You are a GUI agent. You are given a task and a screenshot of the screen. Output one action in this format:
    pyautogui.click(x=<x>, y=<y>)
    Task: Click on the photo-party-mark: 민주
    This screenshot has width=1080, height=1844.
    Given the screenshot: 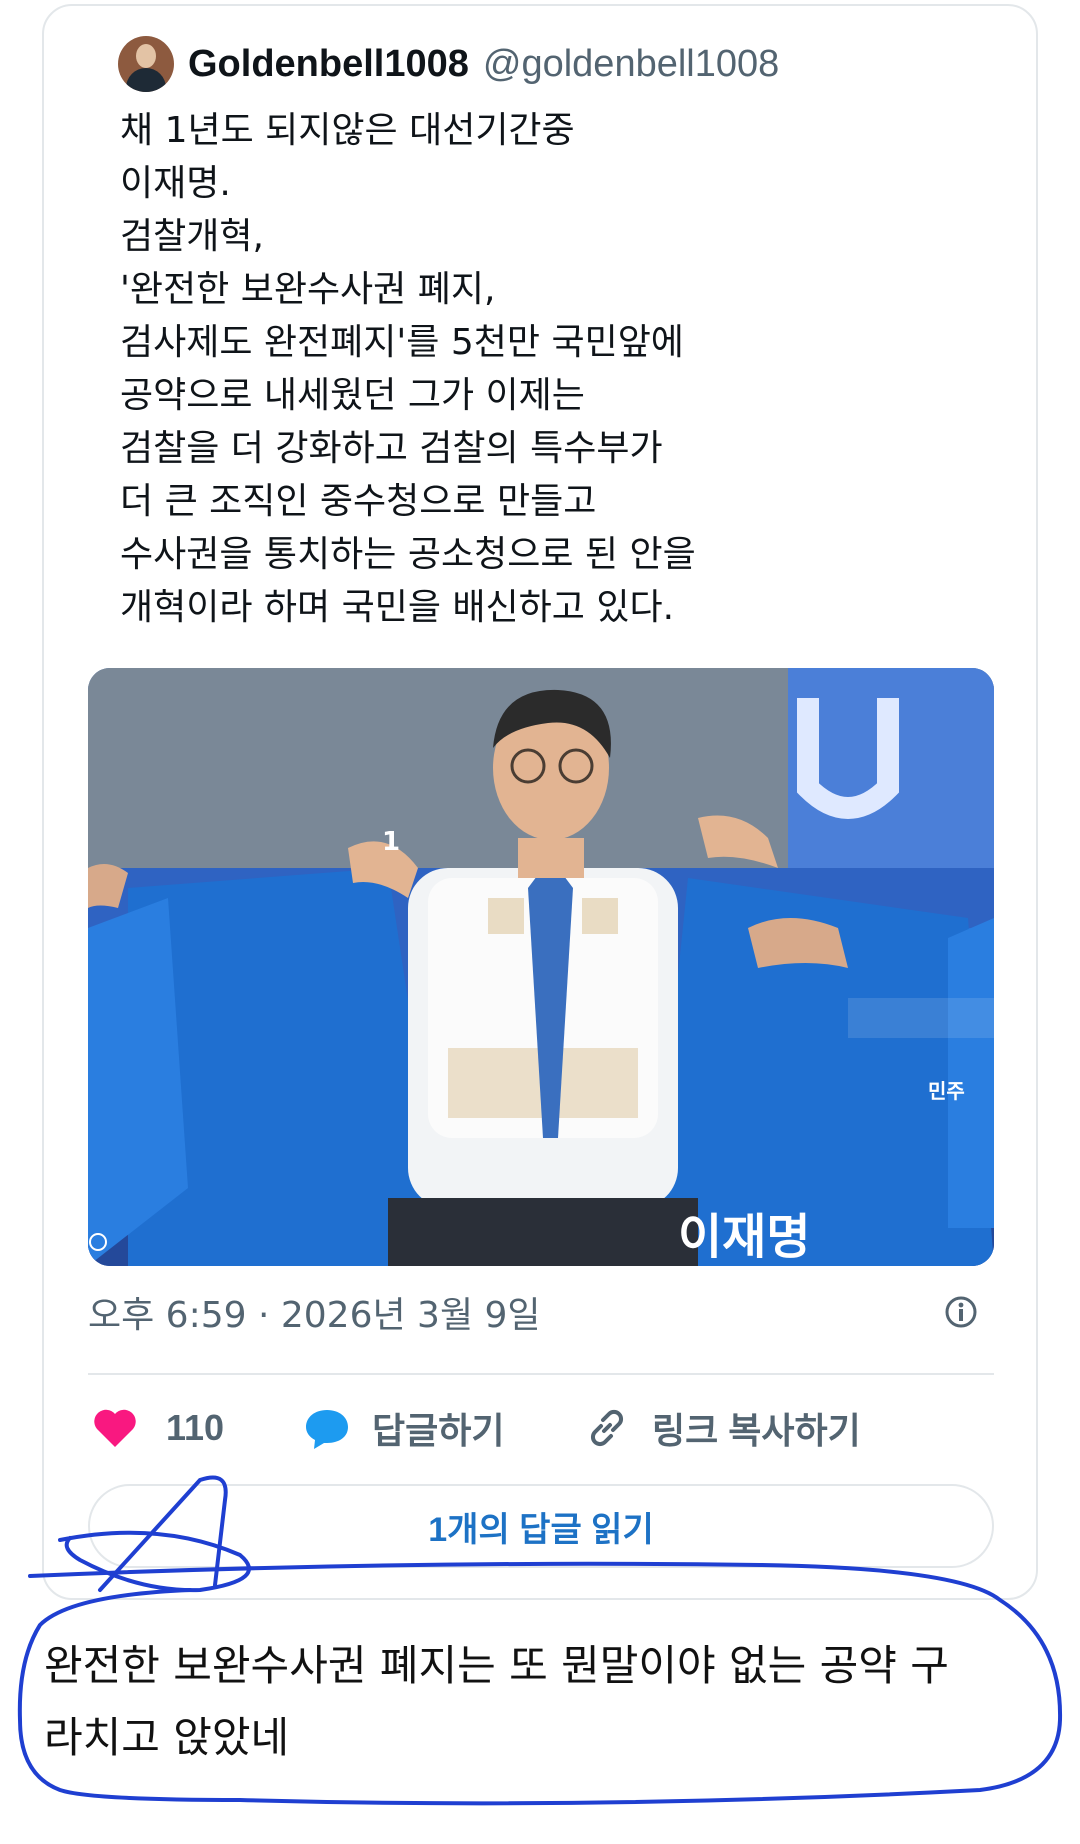 What is the action you would take?
    pyautogui.click(x=946, y=1091)
    